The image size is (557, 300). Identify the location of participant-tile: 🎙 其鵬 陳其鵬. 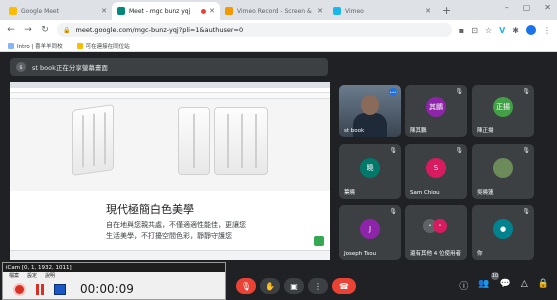
(436, 111).